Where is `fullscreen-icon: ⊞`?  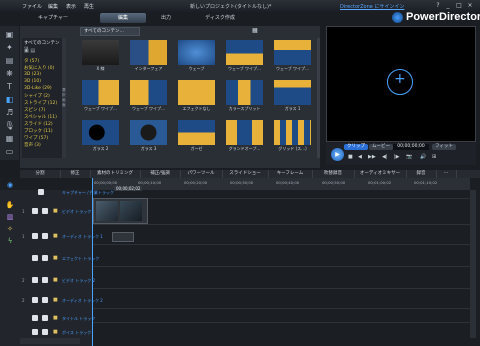 fullscreen-icon: ⊞ is located at coordinates (434, 157).